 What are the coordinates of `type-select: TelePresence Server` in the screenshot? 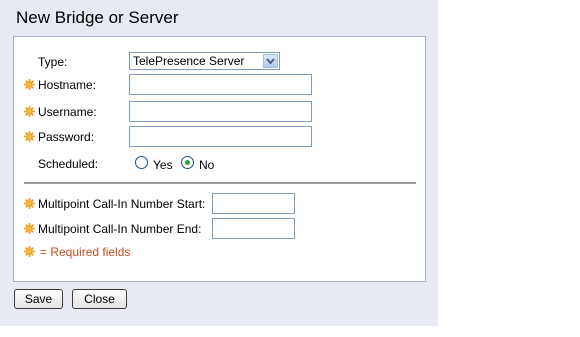 It's located at (204, 61).